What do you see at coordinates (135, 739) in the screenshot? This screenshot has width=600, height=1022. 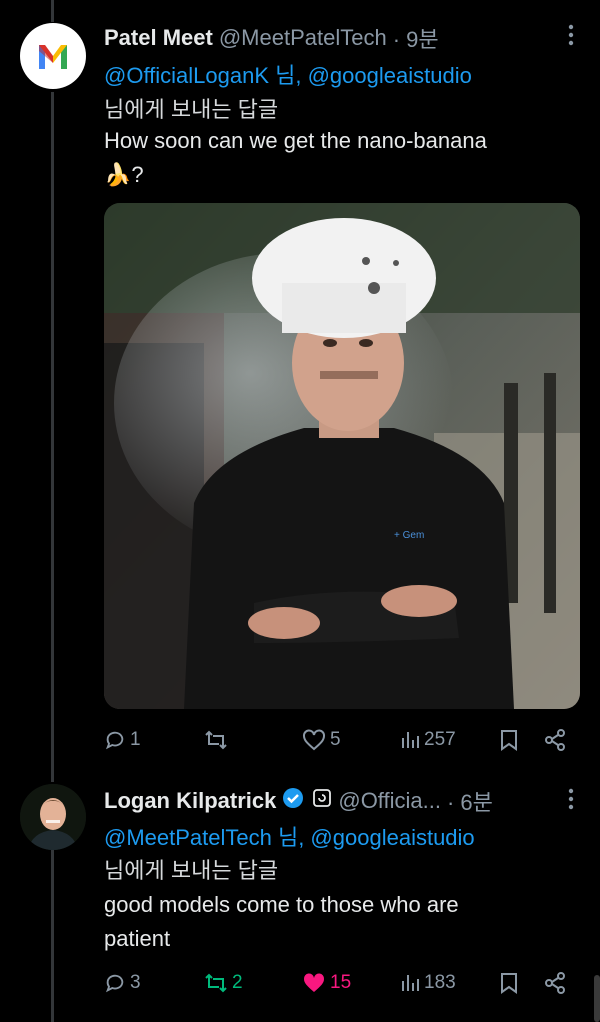 I see `tweet1-reply-count: 1` at bounding box center [135, 739].